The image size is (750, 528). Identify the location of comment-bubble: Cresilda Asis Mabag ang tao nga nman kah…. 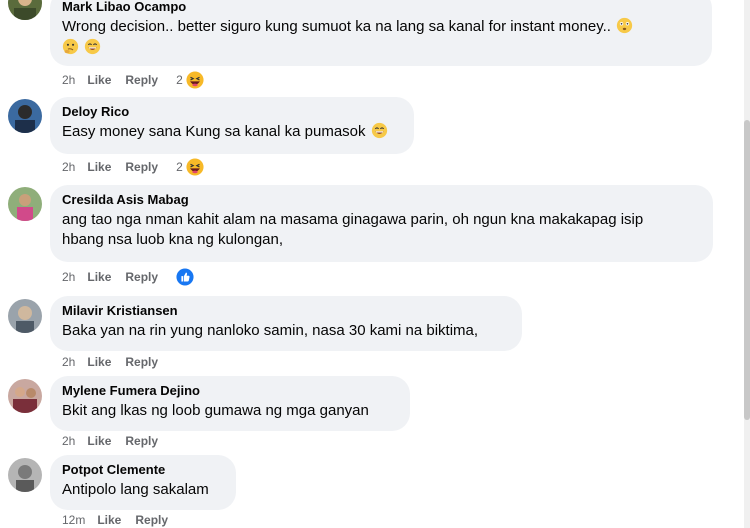
(381, 223).